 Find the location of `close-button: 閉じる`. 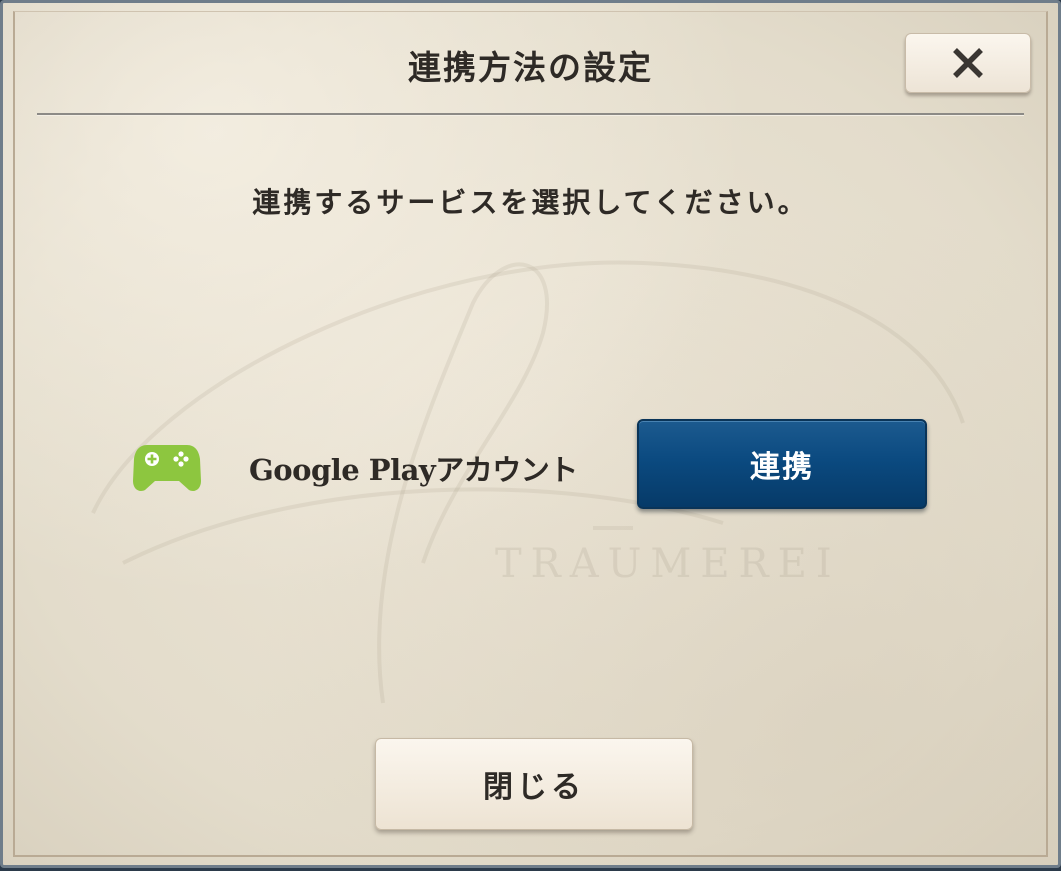

close-button: 閉じる is located at coordinates (534, 784).